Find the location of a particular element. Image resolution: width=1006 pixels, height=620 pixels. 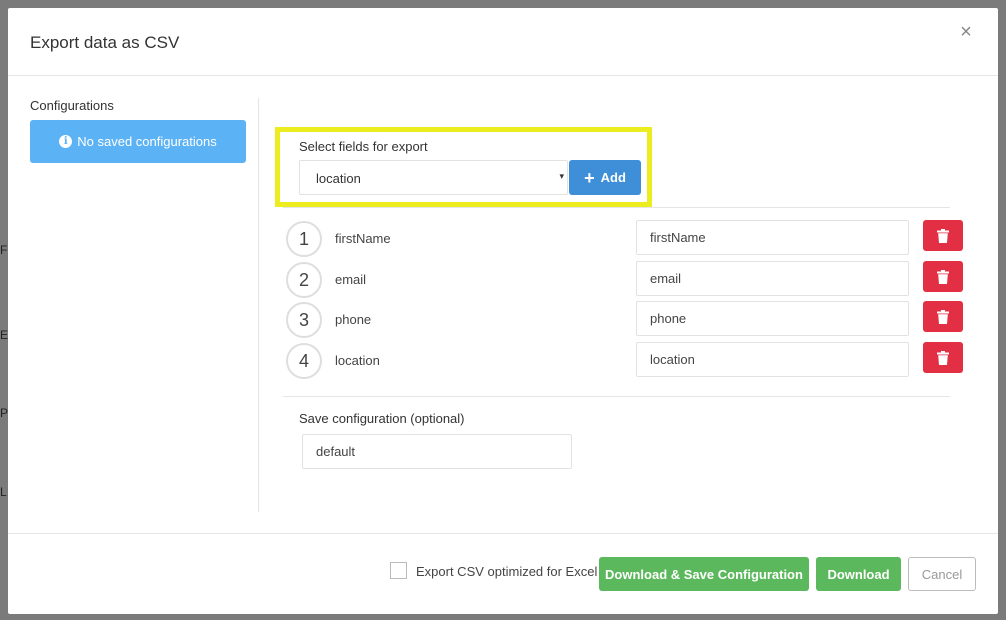

background-text: P is located at coordinates (4, 413).